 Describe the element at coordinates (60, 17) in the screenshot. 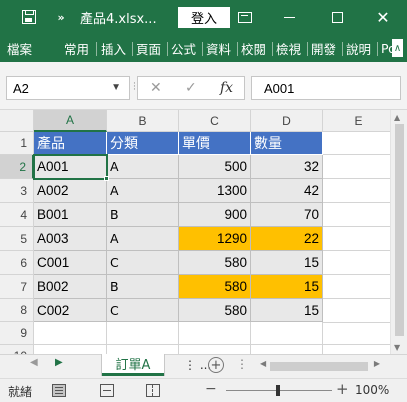

I see `quick-access-more-button: »` at that location.